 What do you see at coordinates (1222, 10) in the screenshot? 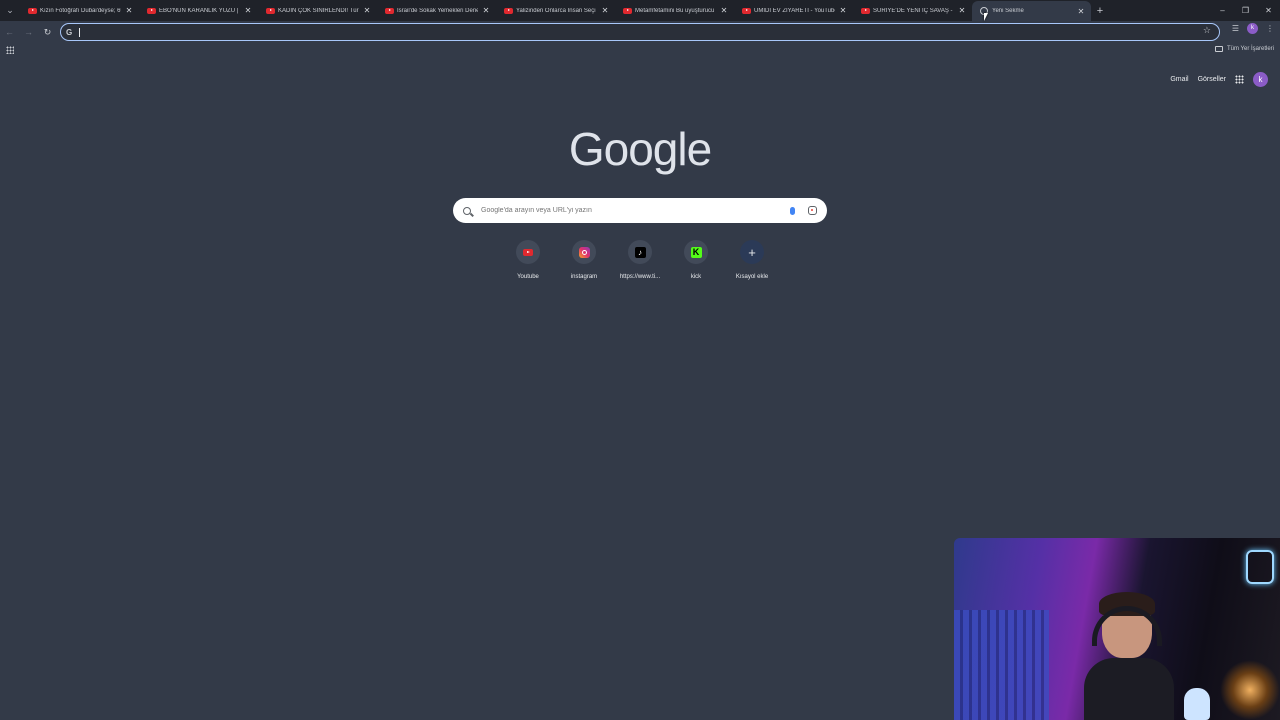
I see `minimize-icon: –` at bounding box center [1222, 10].